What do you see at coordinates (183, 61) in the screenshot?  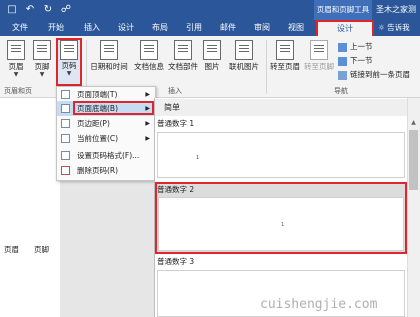 I see `docparts-button: 文档部件` at bounding box center [183, 61].